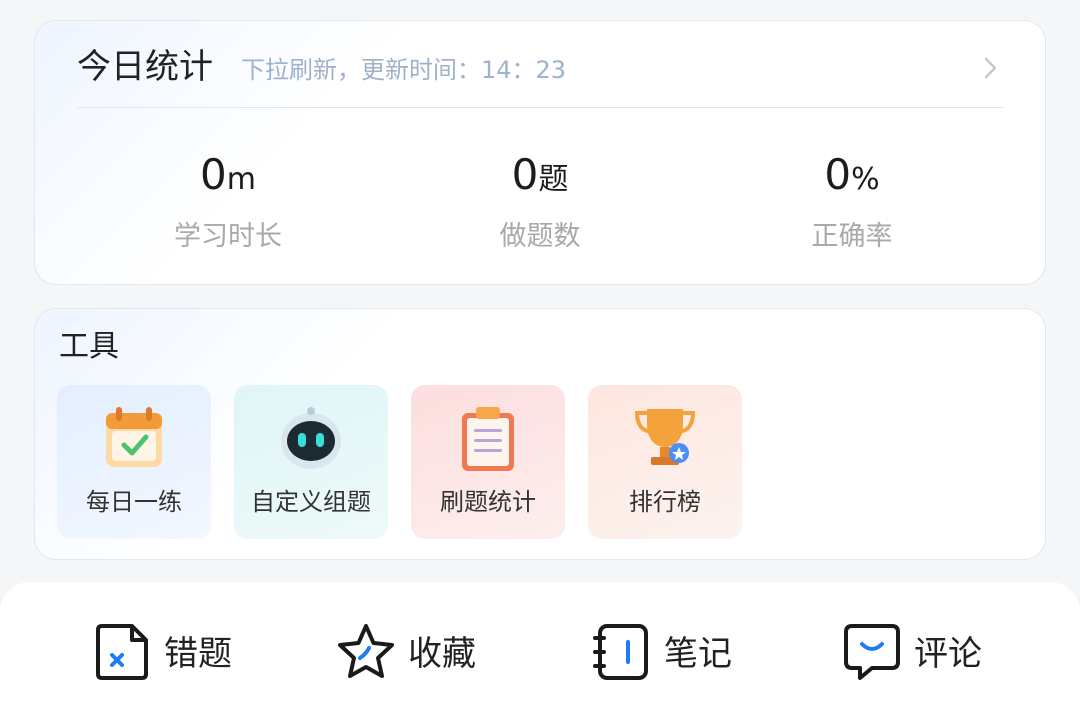  What do you see at coordinates (228, 202) in the screenshot?
I see `metric-study-time: 0m 学习时长` at bounding box center [228, 202].